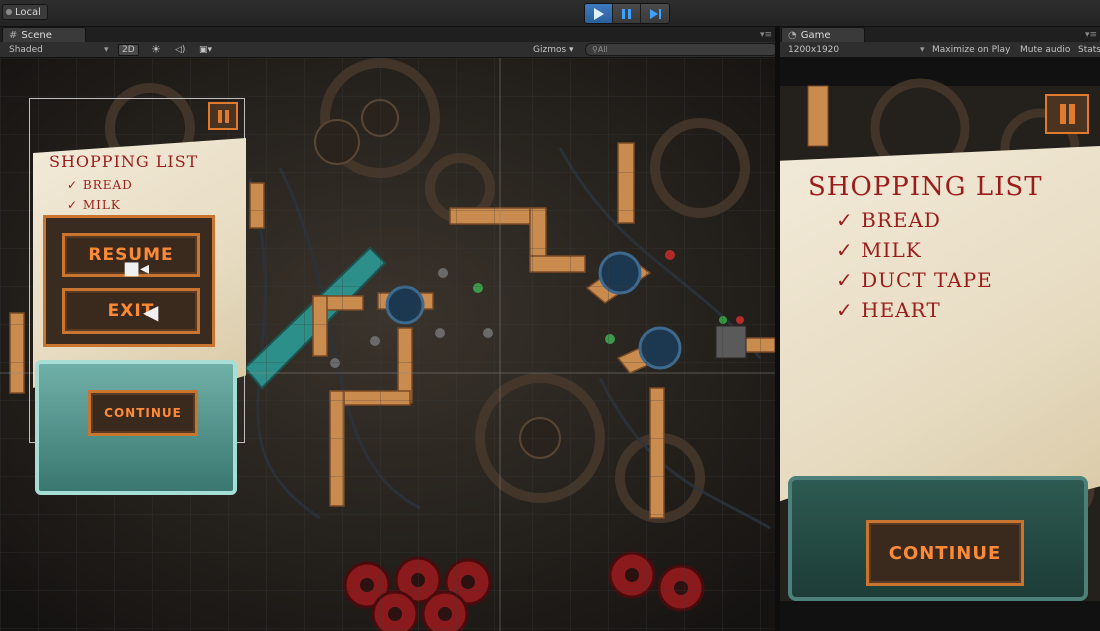 The height and width of the screenshot is (631, 1100). What do you see at coordinates (36, 35) in the screenshot?
I see `tab-scene-label: Scene` at bounding box center [36, 35].